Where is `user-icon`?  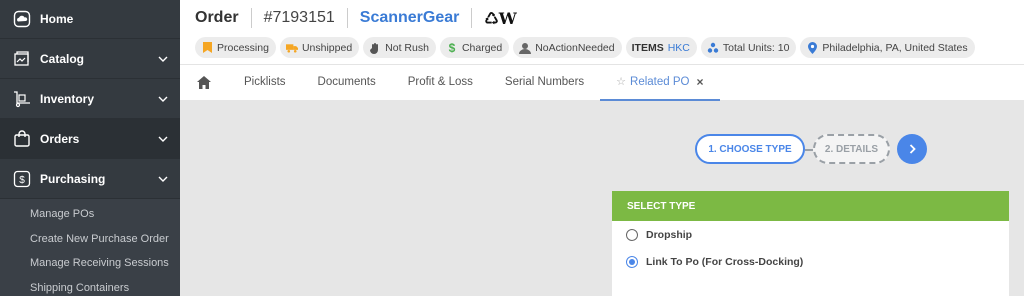
user-icon is located at coordinates (525, 48).